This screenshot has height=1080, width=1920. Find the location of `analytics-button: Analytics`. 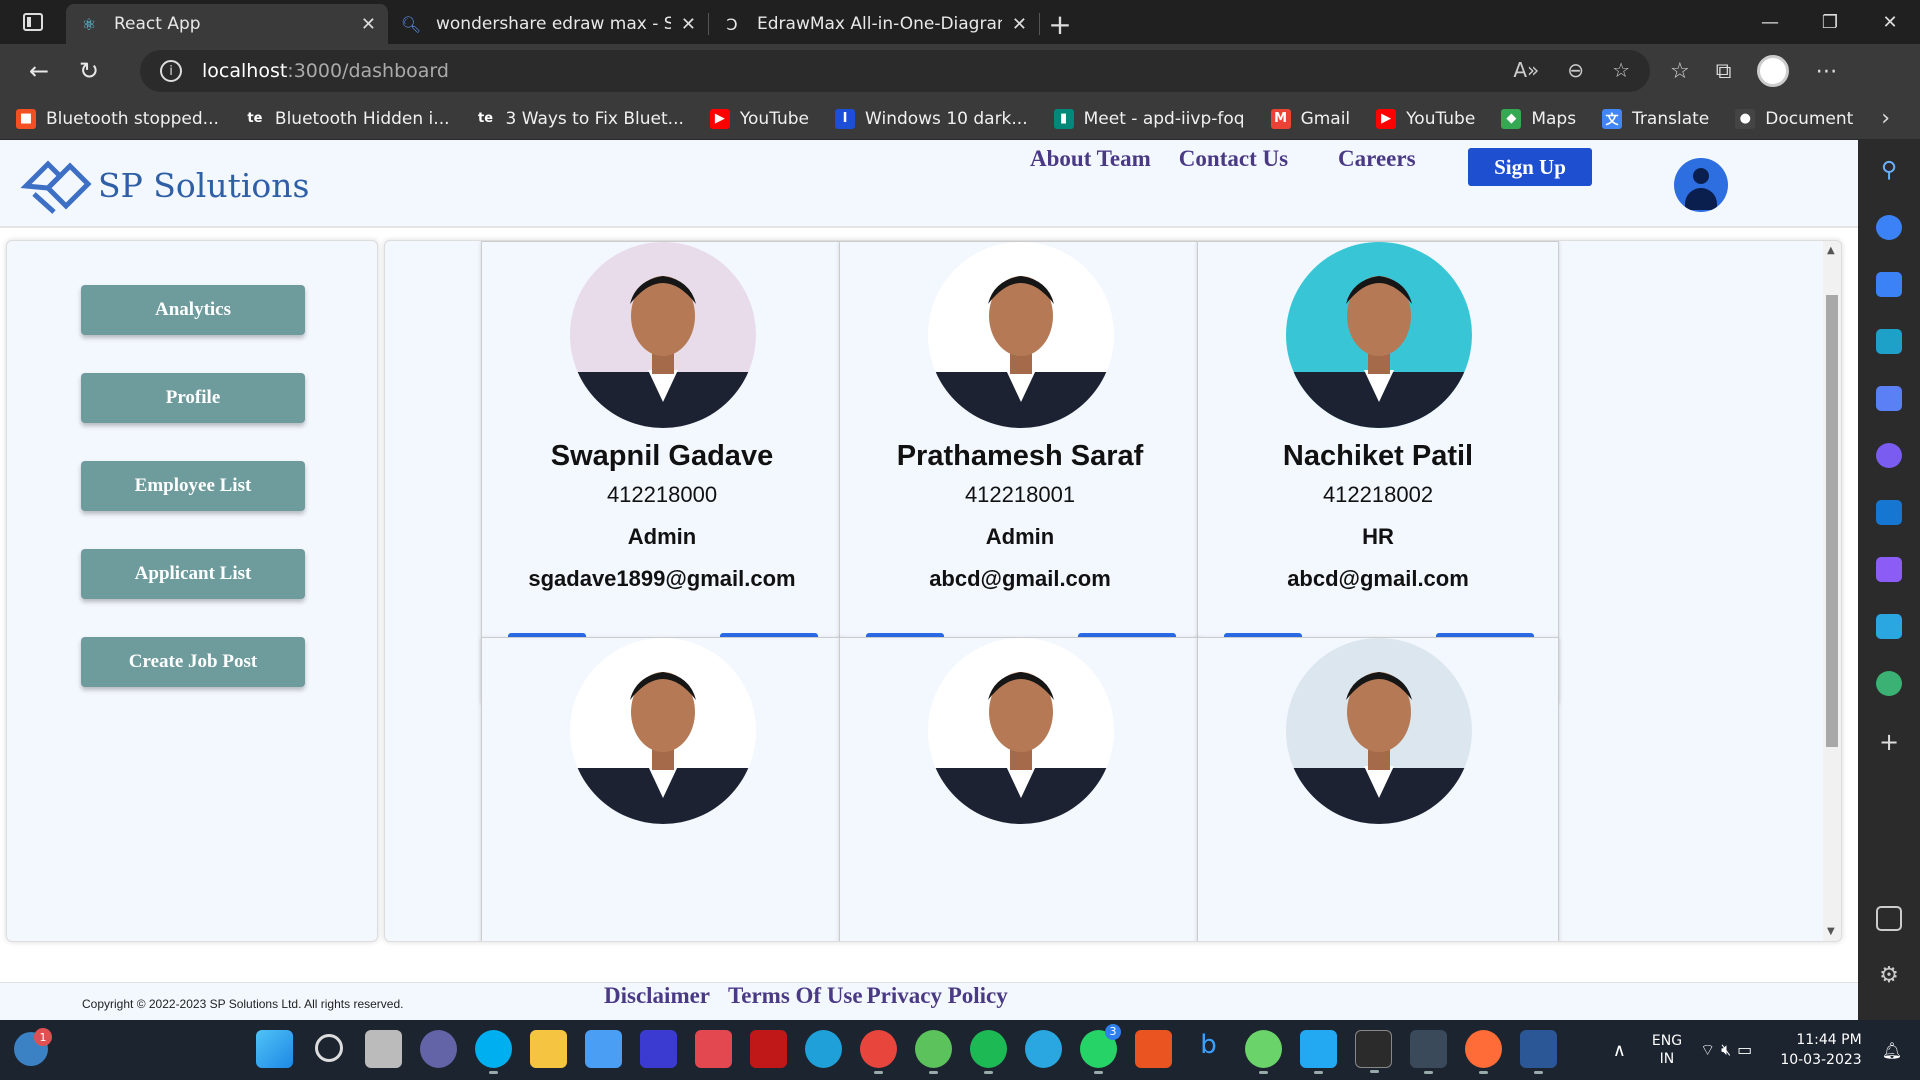

analytics-button: Analytics is located at coordinates (193, 310).